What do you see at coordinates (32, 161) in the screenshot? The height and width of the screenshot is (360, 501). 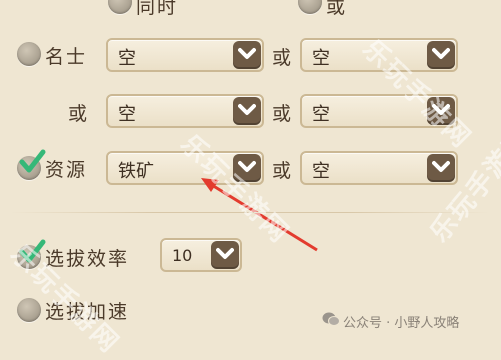 I see `checkmark-icon` at bounding box center [32, 161].